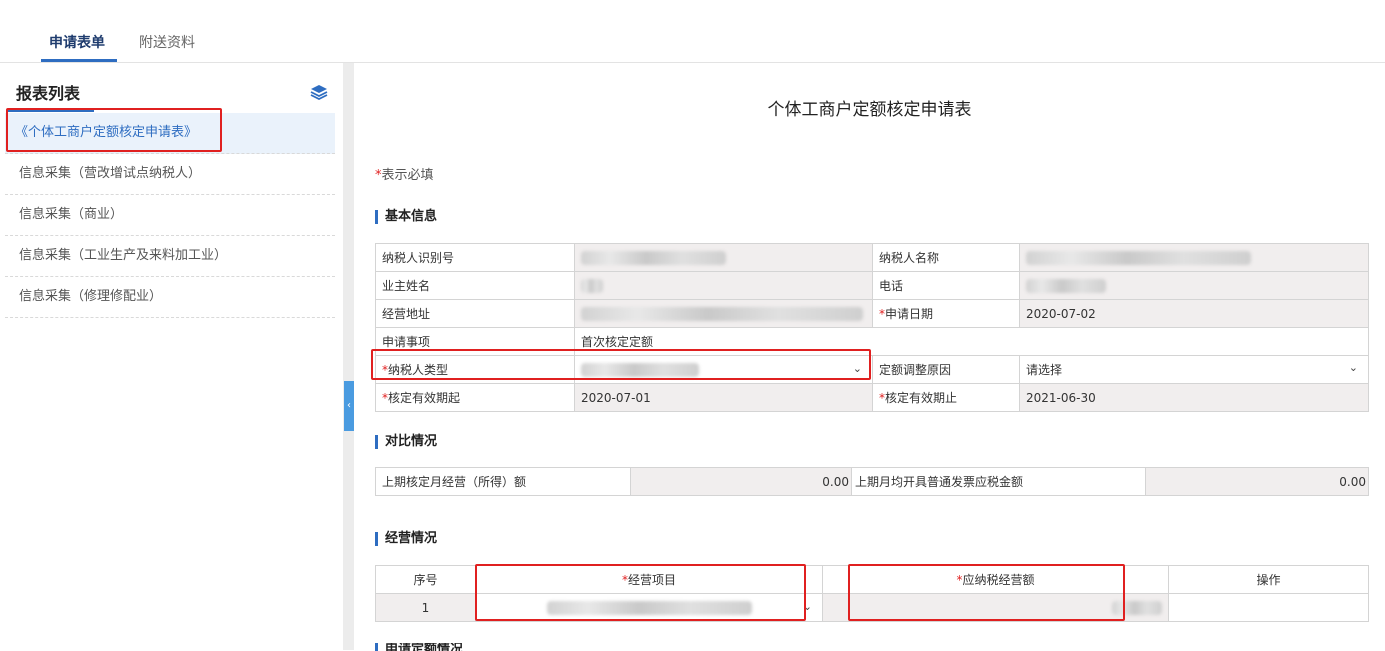 The height and width of the screenshot is (651, 1385). I want to click on prev-amount-label: 上期核定月经营（所得）额, so click(503, 481).